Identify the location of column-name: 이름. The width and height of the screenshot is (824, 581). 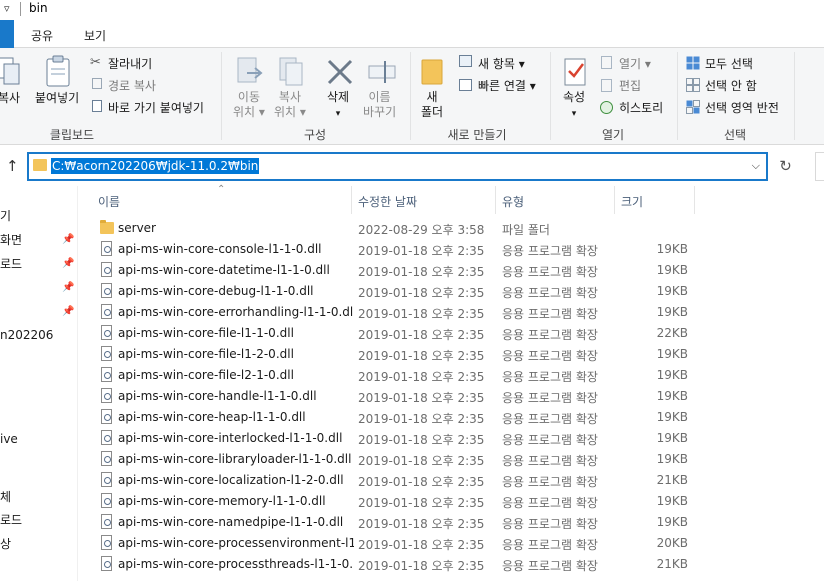
(109, 201).